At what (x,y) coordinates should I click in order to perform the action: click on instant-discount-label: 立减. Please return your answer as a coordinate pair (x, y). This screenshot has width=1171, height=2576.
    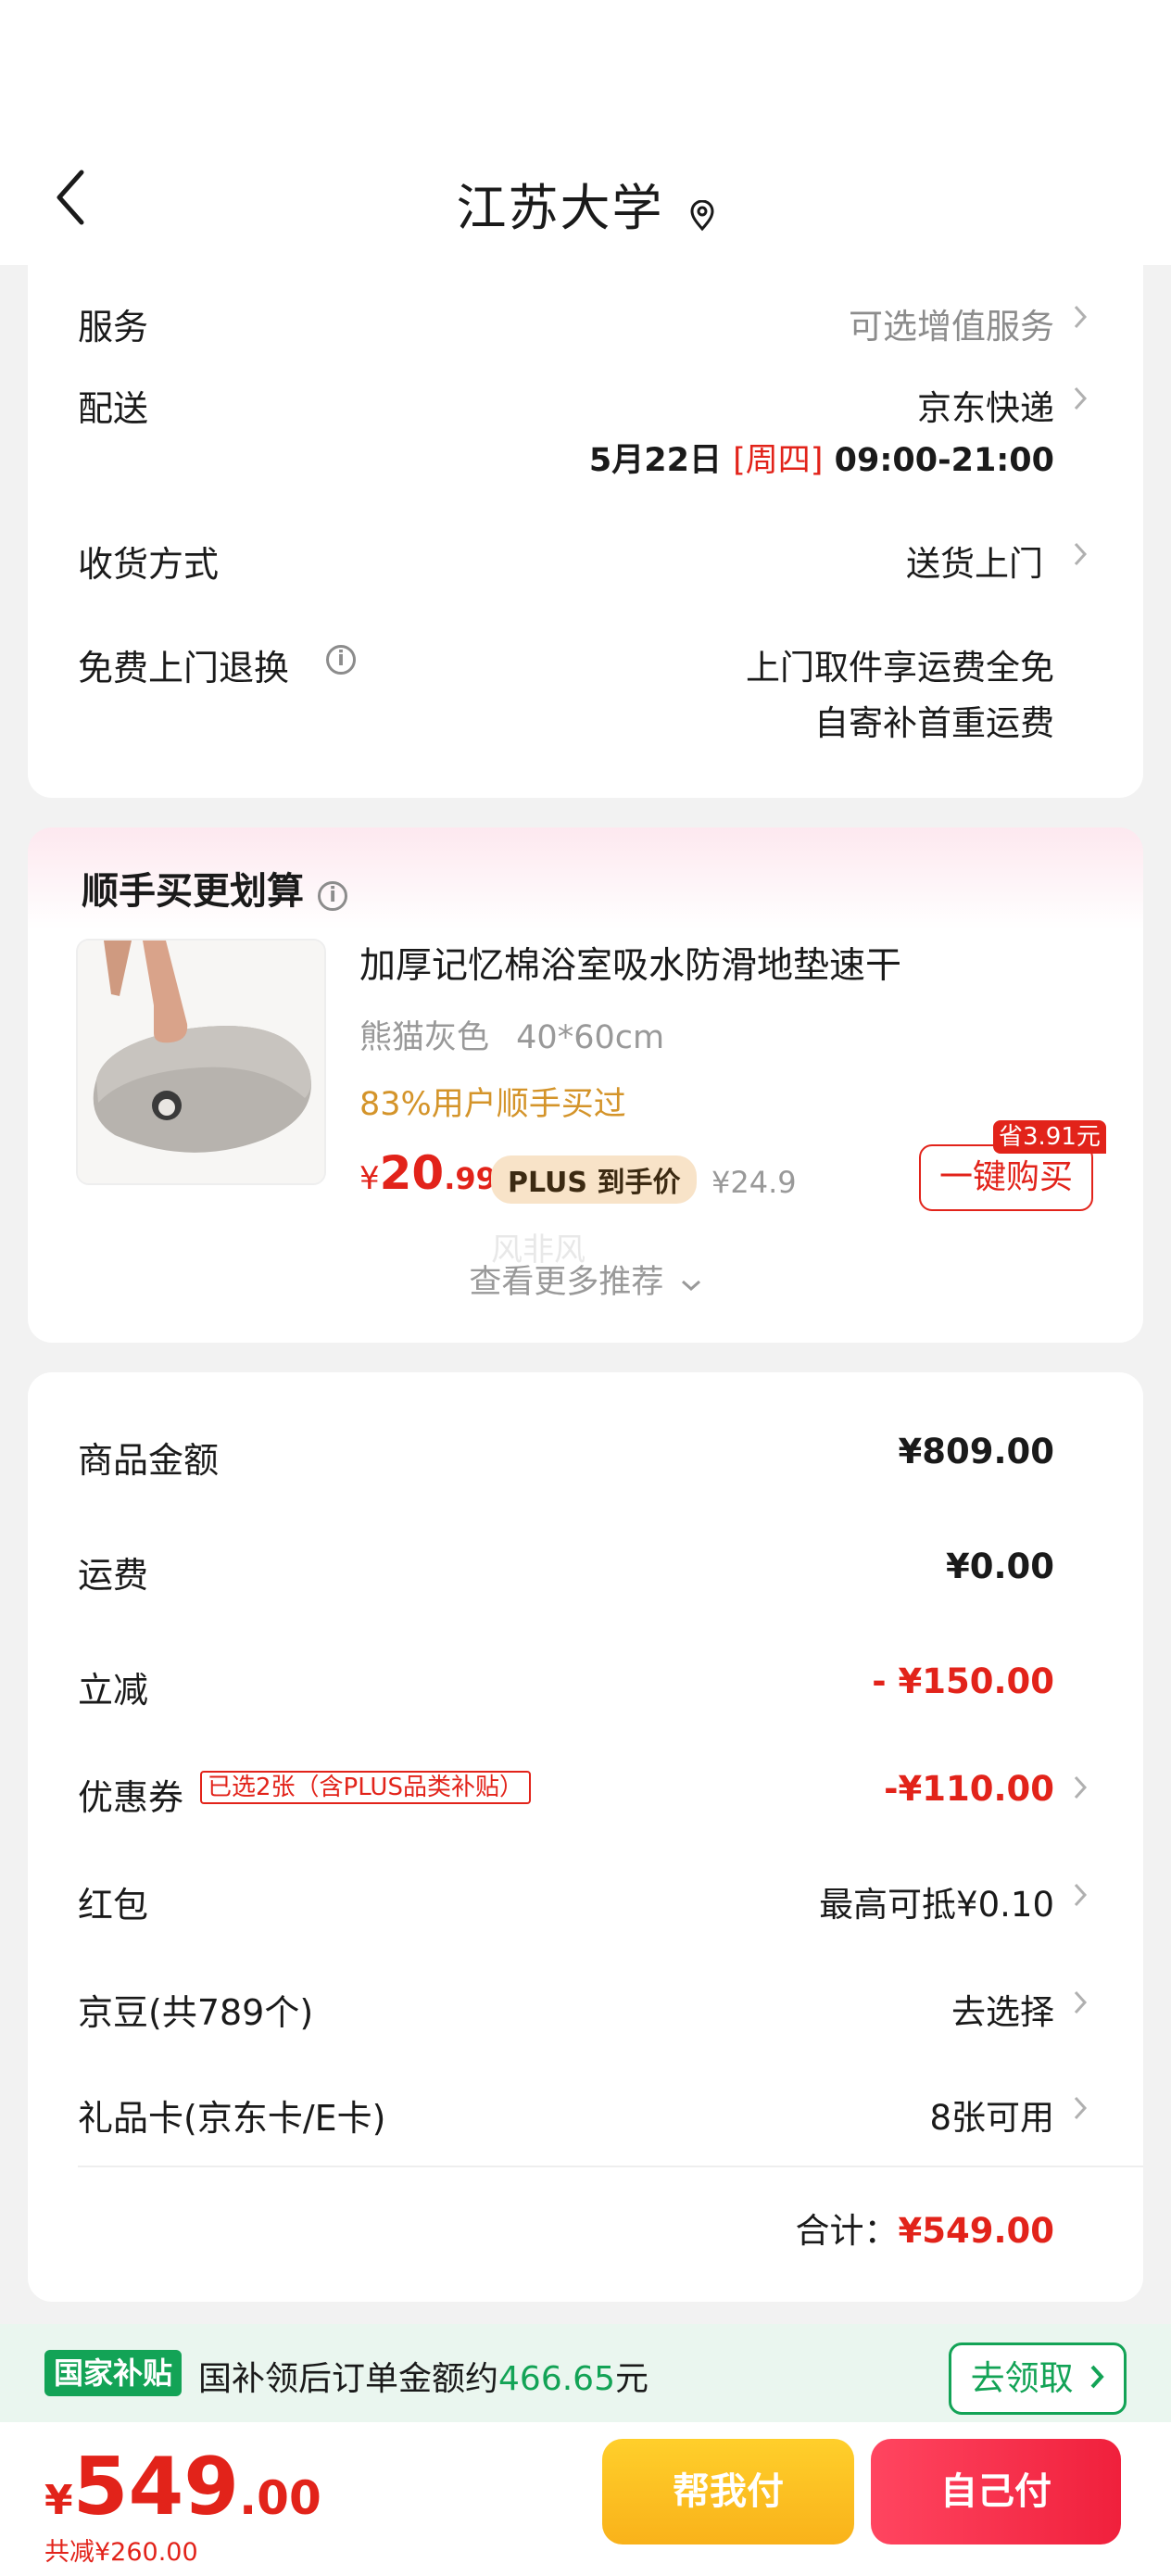
    Looking at the image, I should click on (114, 1690).